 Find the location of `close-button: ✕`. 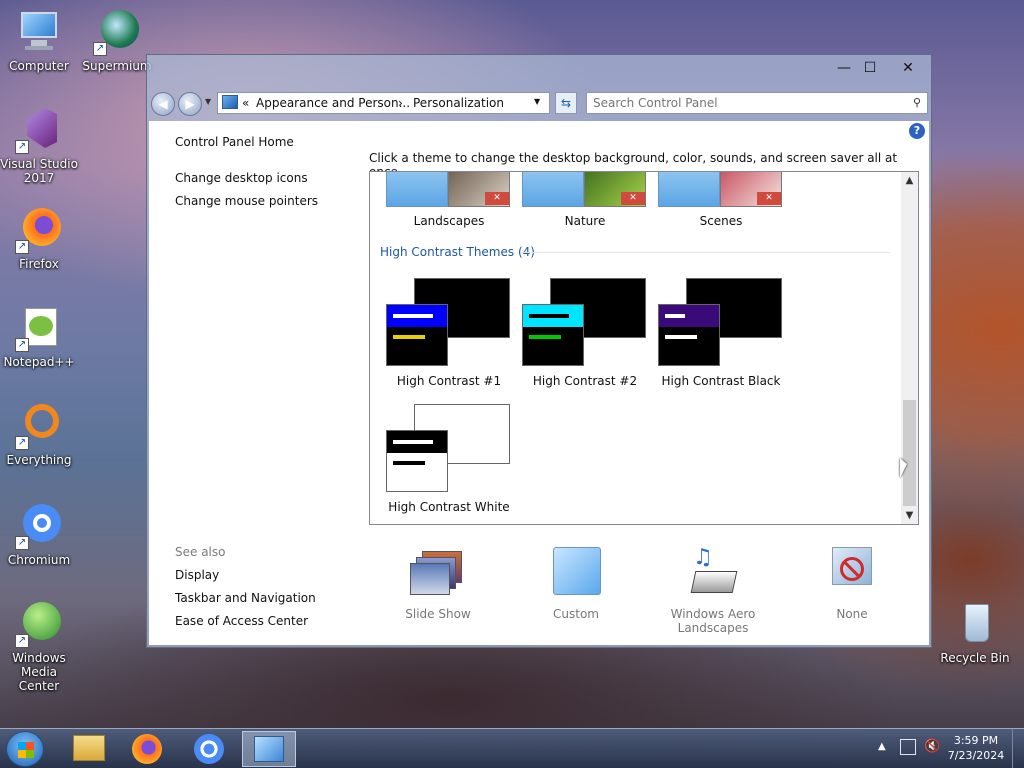

close-button: ✕ is located at coordinates (908, 68).